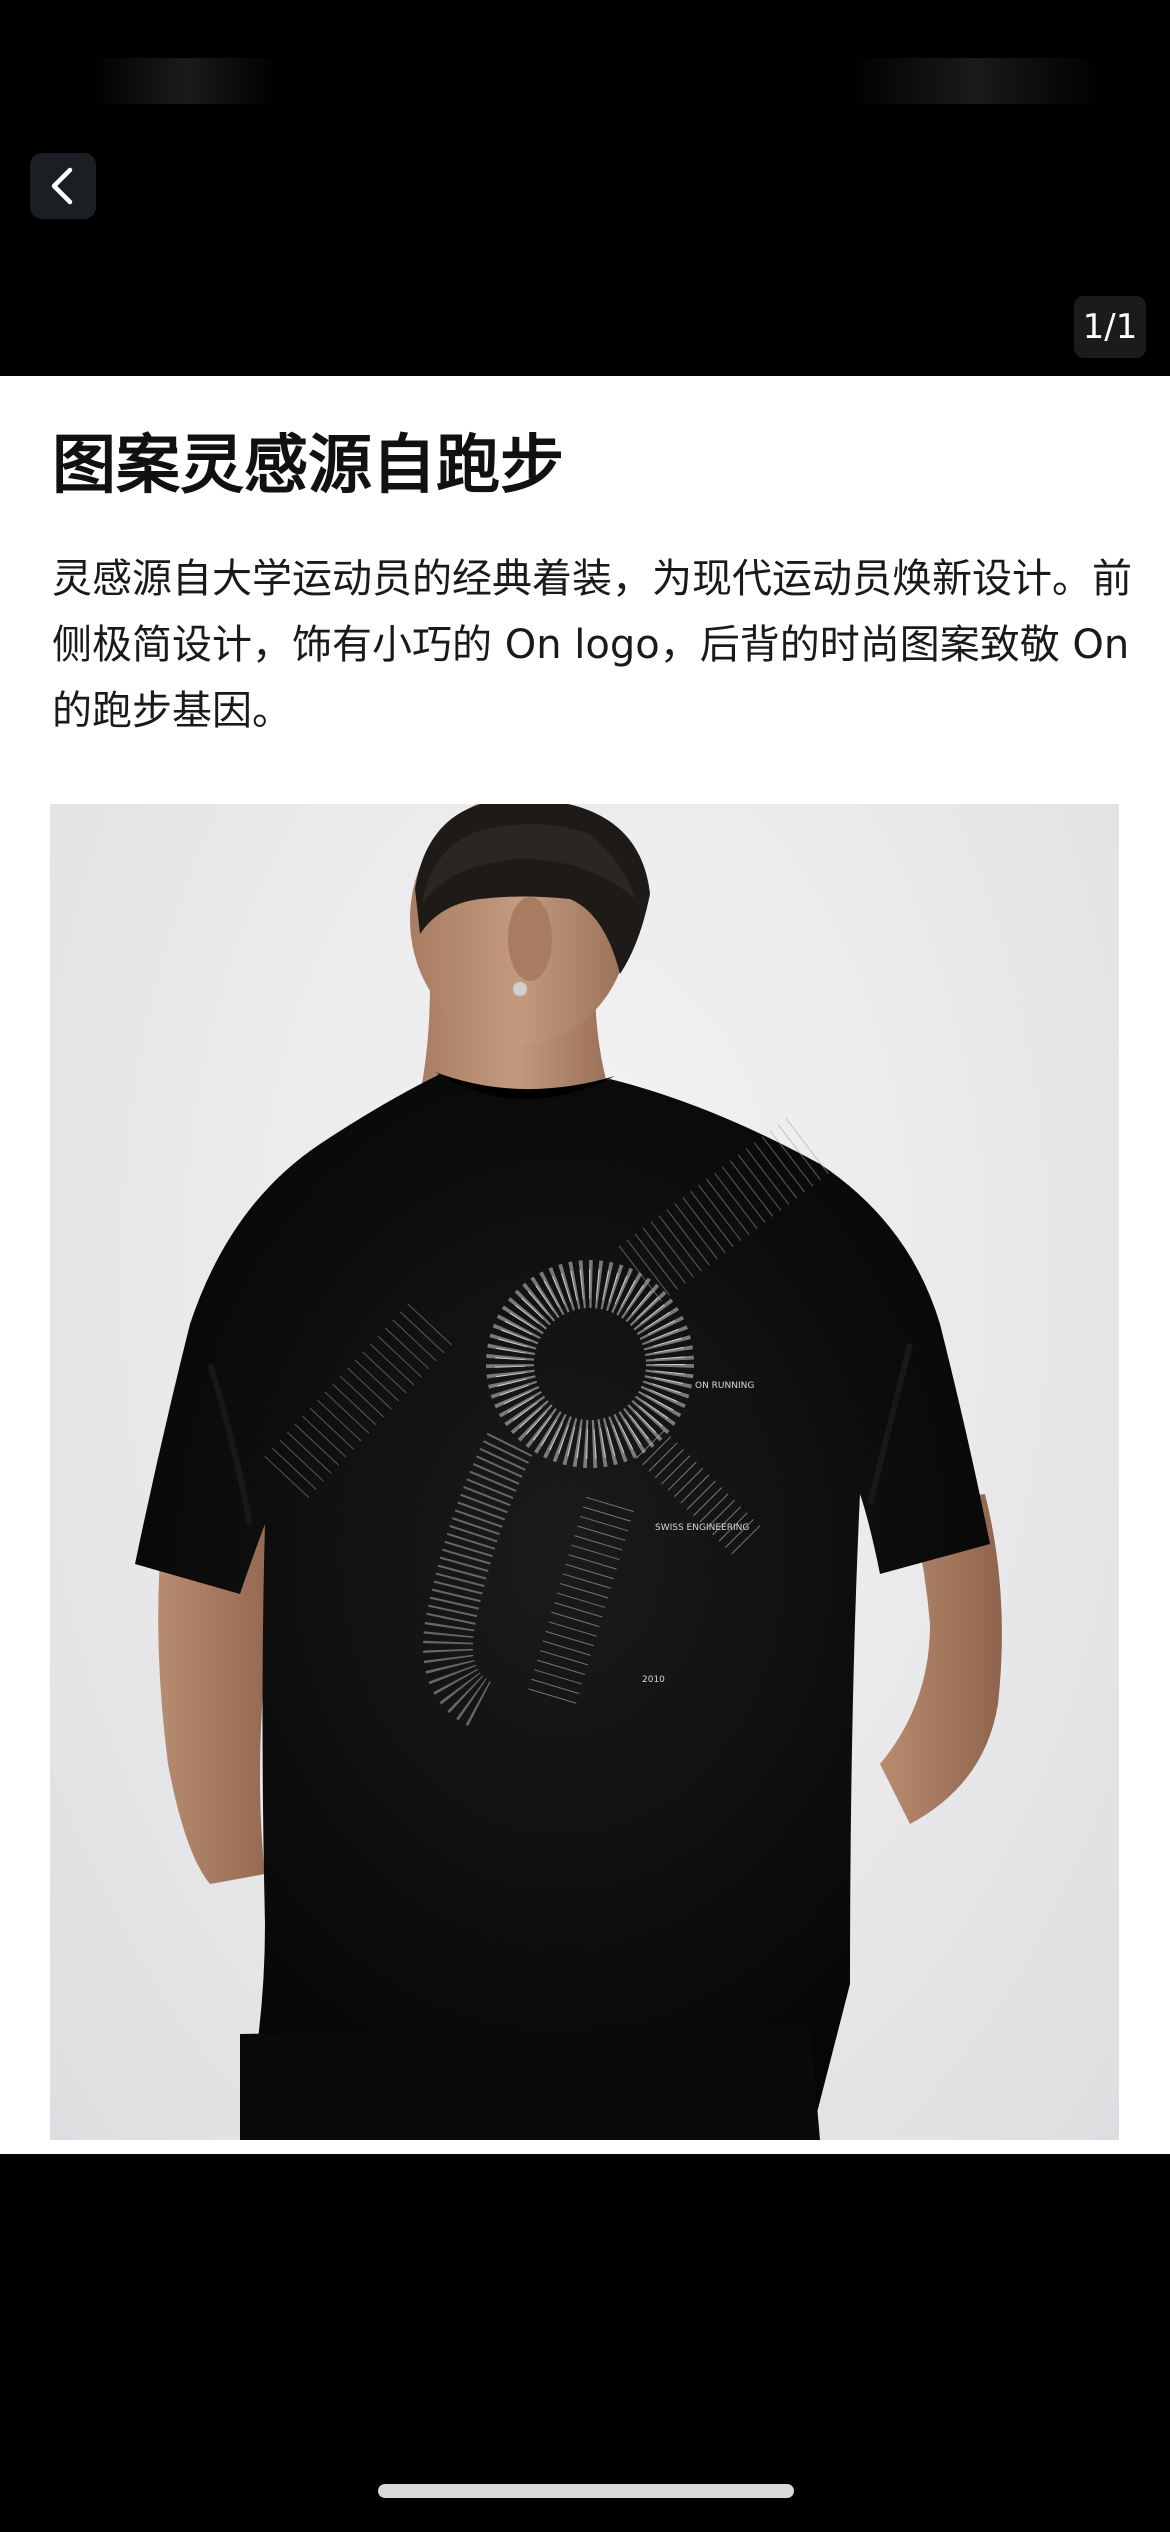  Describe the element at coordinates (1110, 327) in the screenshot. I see `page-counter: 1/1` at that location.